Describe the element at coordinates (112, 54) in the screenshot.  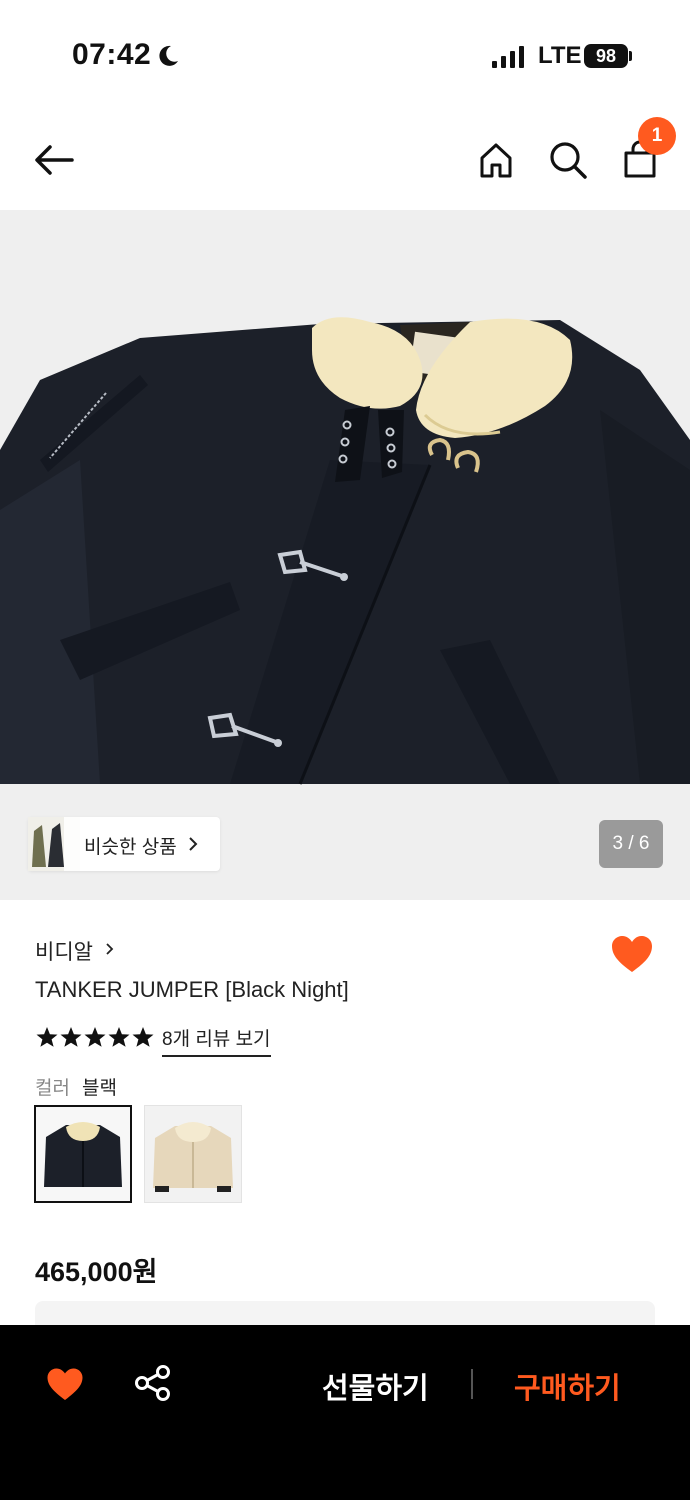
I see `status-time: 07:42` at that location.